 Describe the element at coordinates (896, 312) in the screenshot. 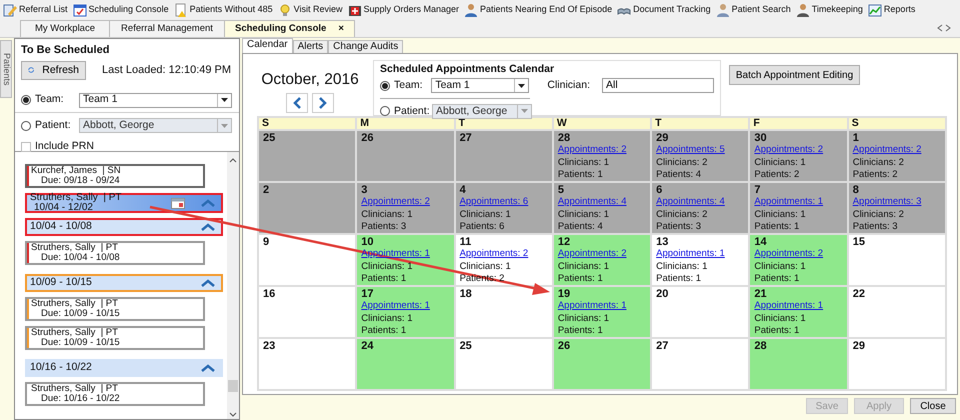

I see `day-cell: 22` at that location.